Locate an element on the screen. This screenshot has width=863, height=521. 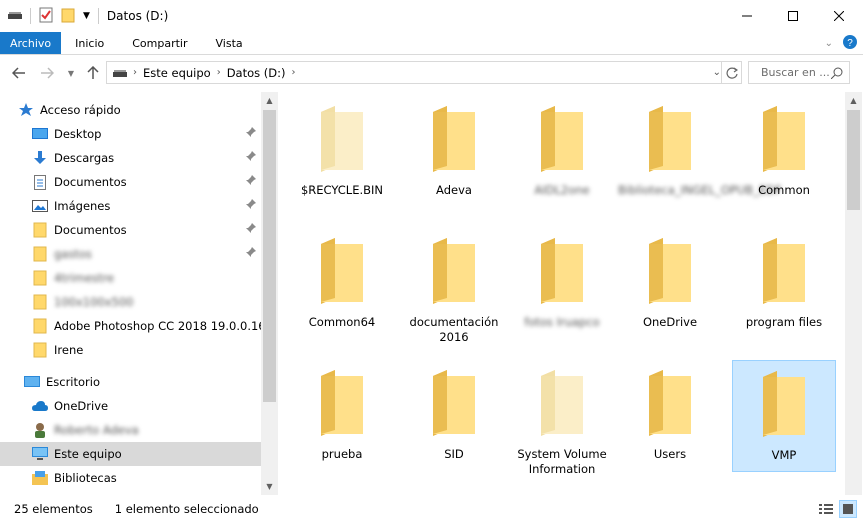
nav-item: Imágenes is located at coordinates (154, 206).